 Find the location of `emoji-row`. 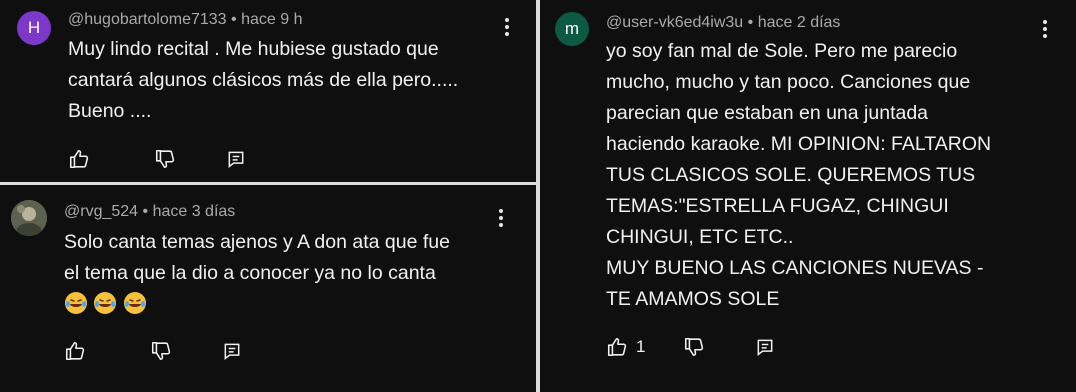

emoji-row is located at coordinates (106, 305).